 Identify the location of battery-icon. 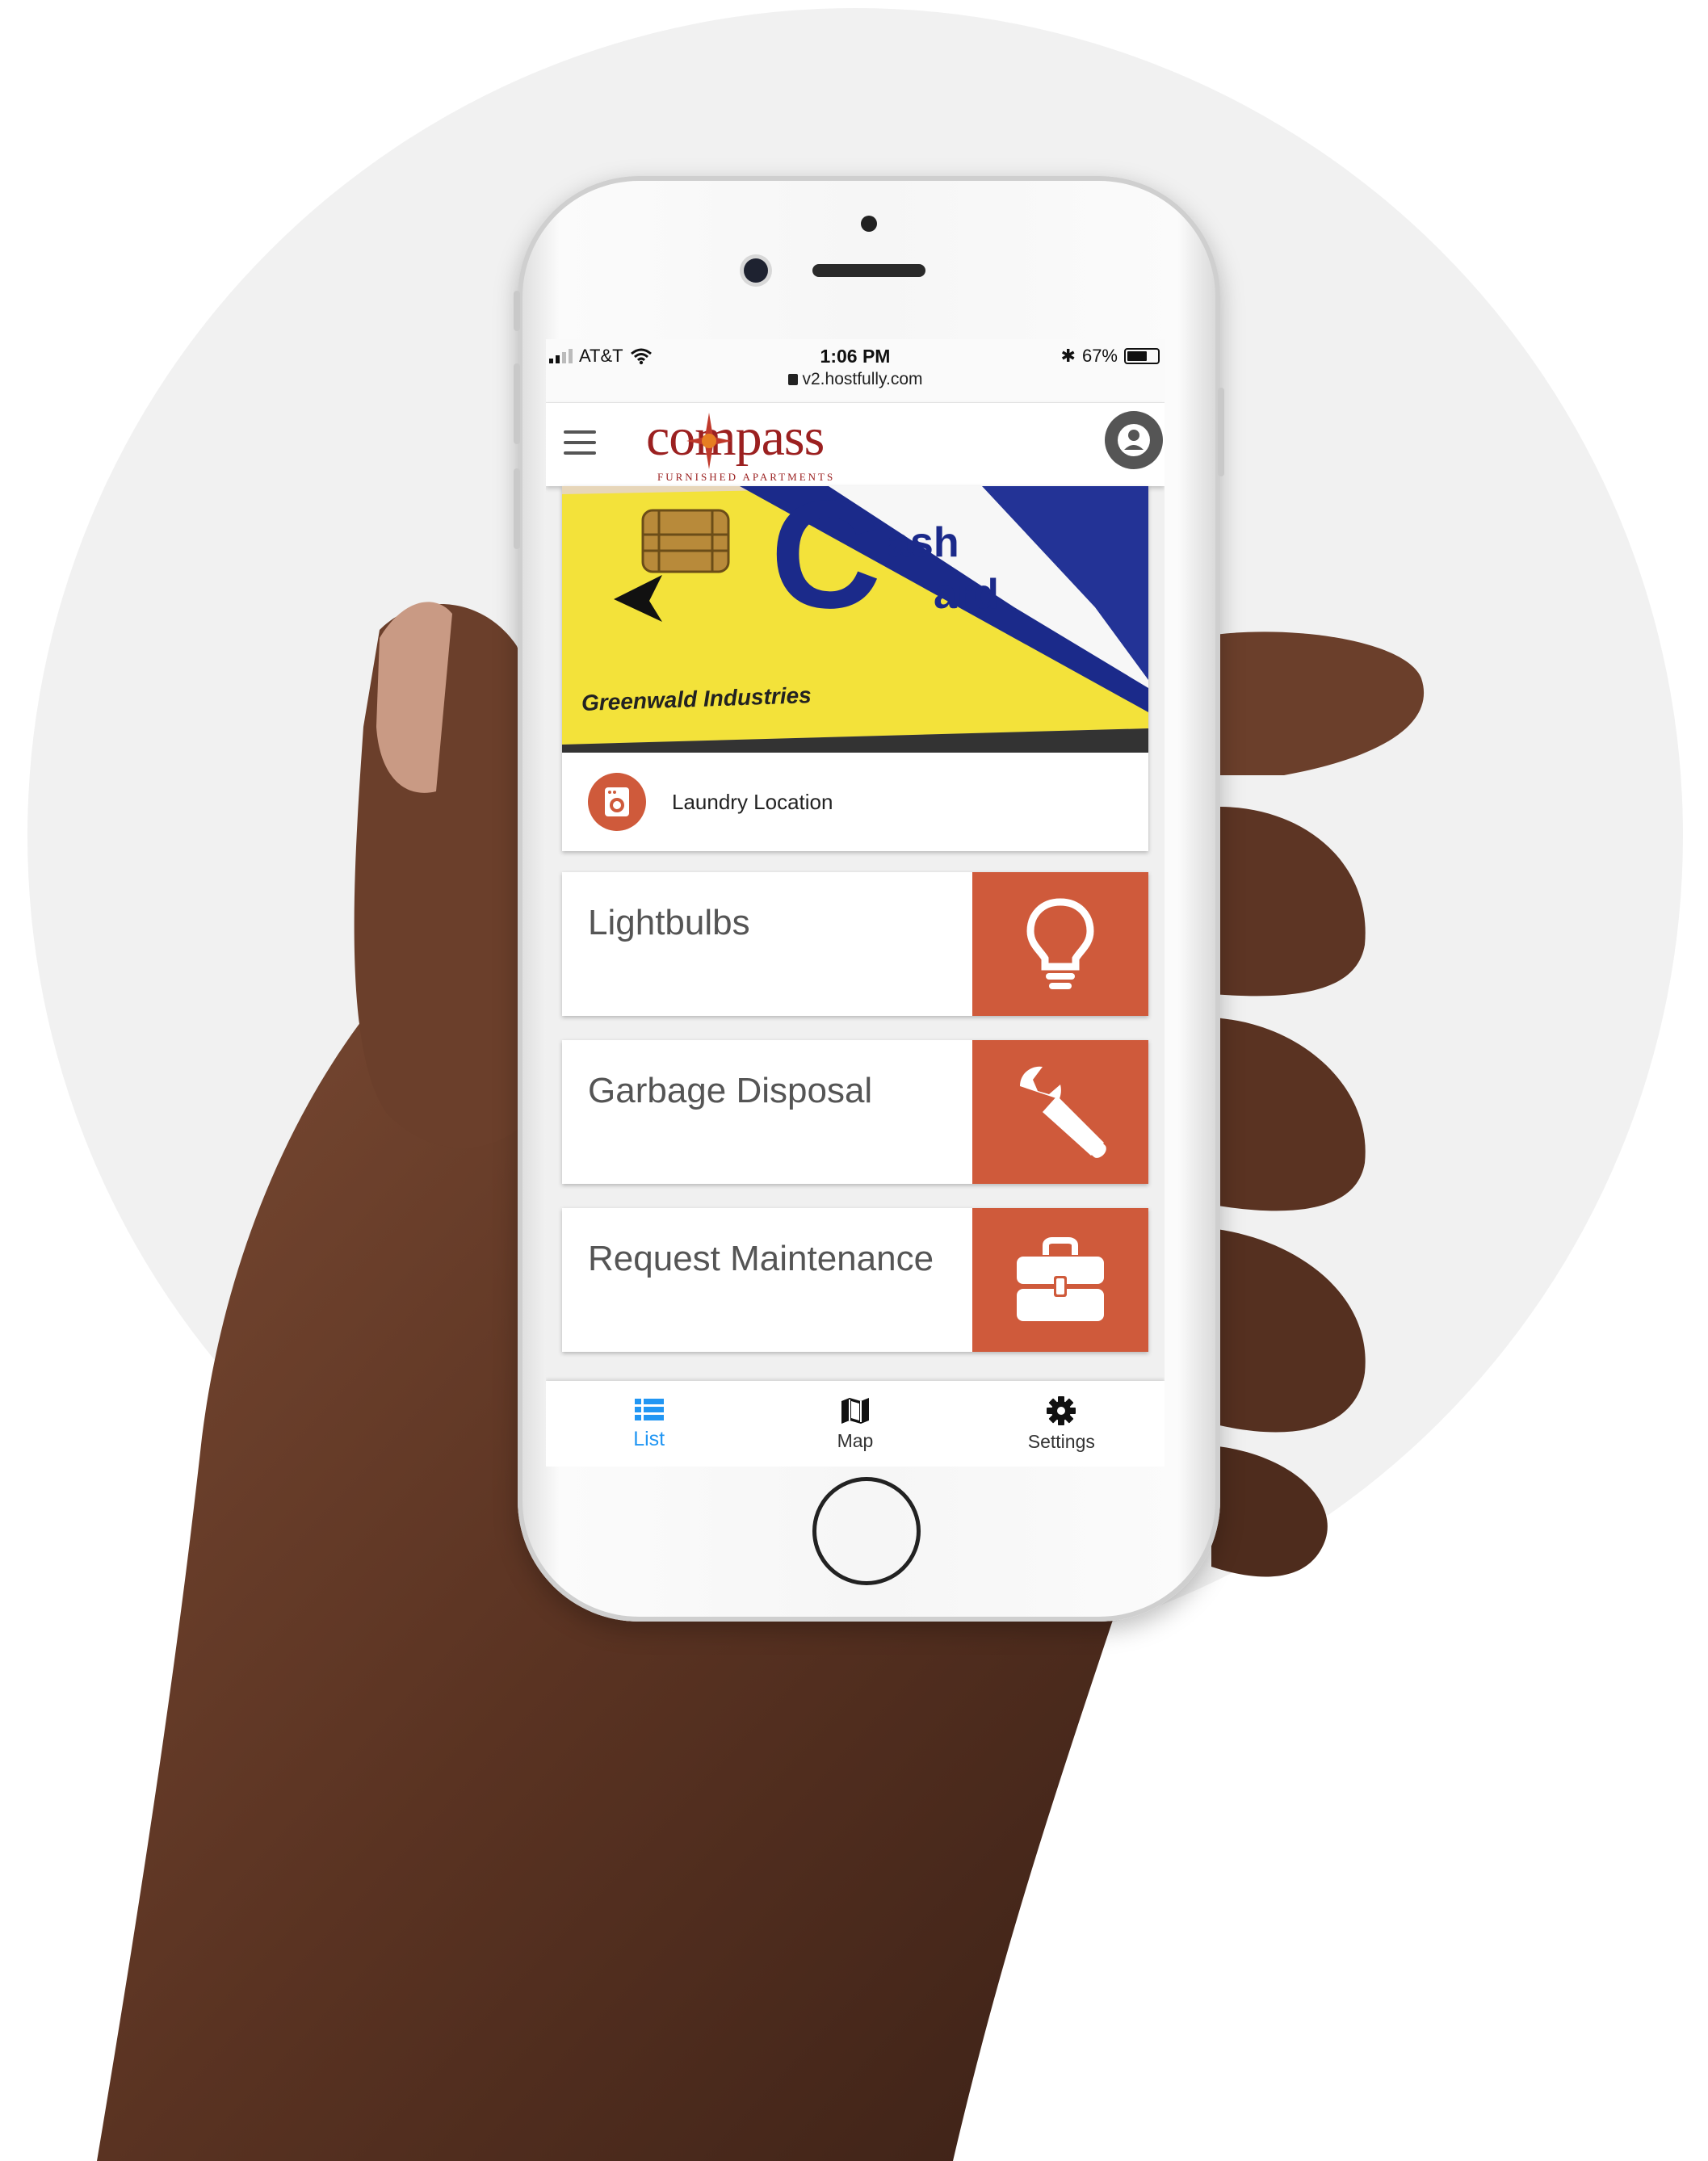
(1142, 356).